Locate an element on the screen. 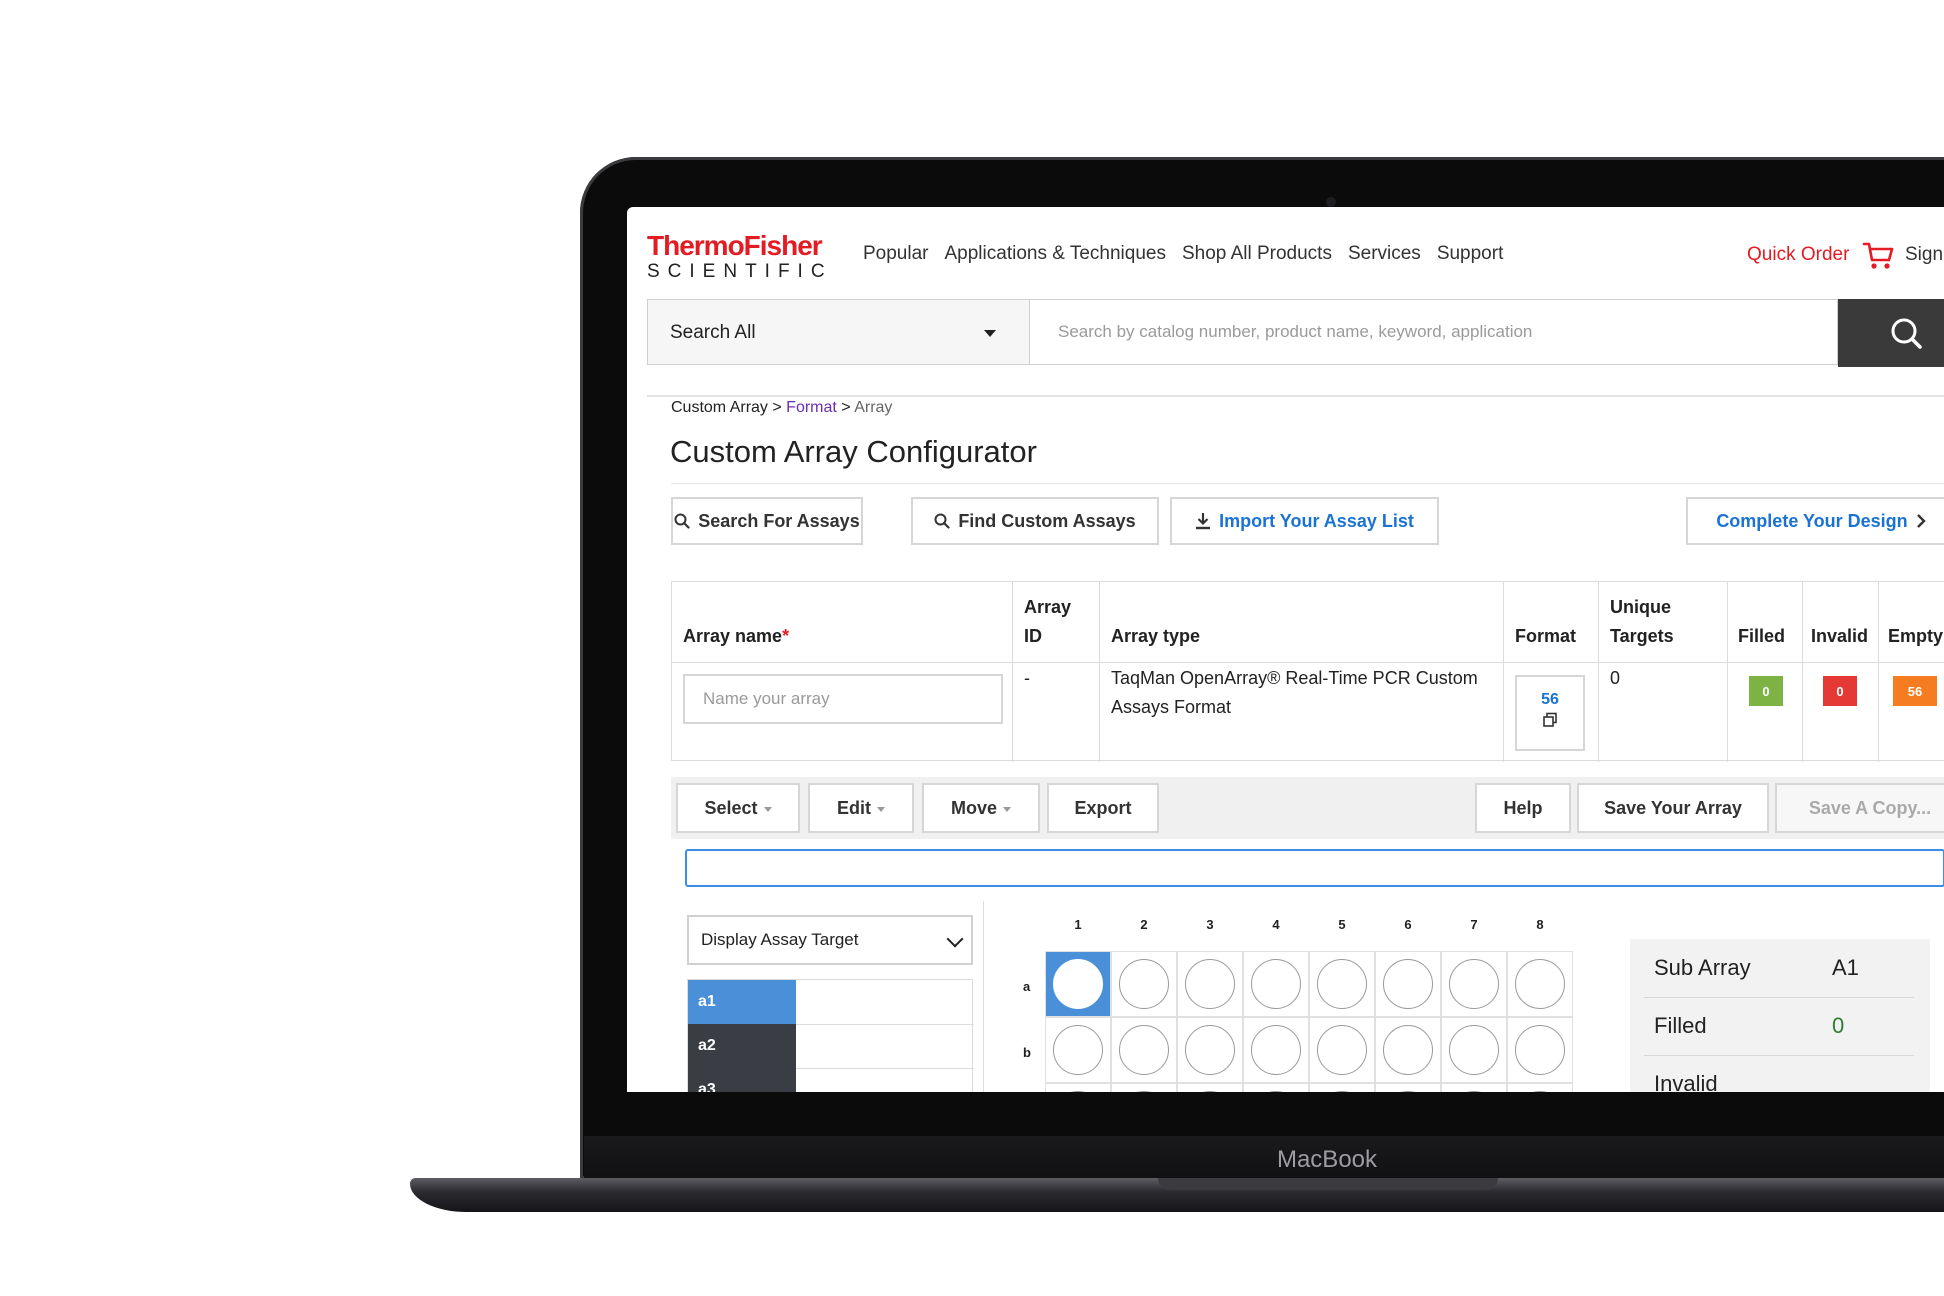 This screenshot has width=1944, height=1296. array-id-value: - is located at coordinates (1027, 678).